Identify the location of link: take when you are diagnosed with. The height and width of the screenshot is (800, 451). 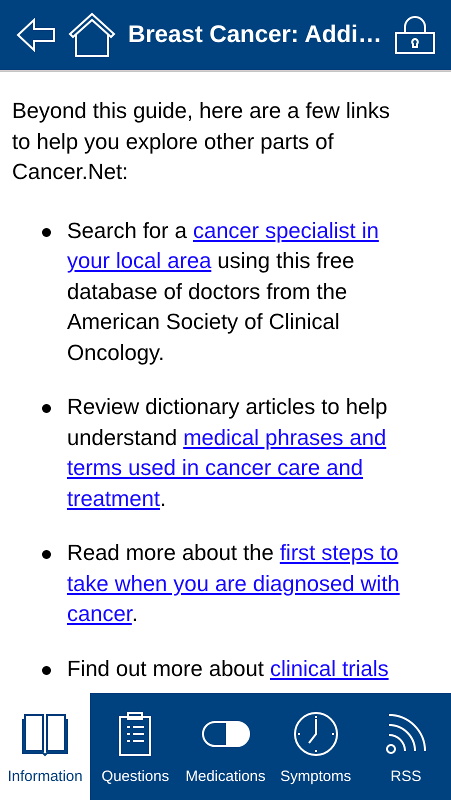
(233, 583).